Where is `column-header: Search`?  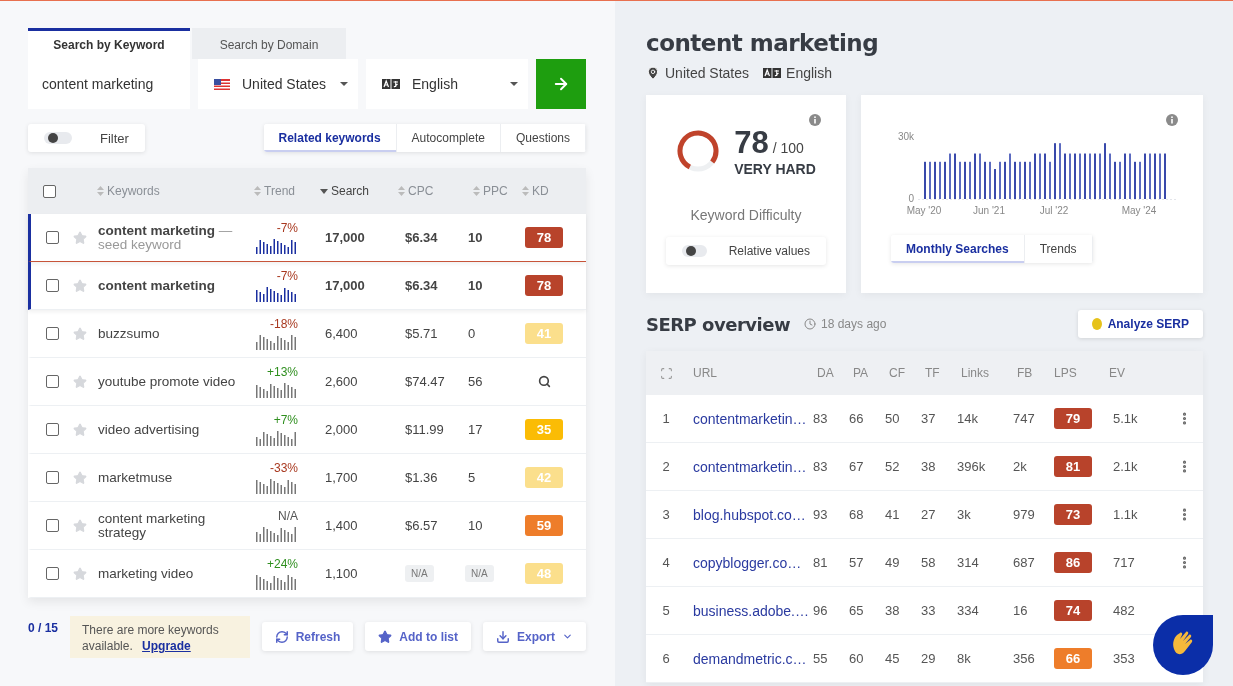
column-header: Search is located at coordinates (345, 191).